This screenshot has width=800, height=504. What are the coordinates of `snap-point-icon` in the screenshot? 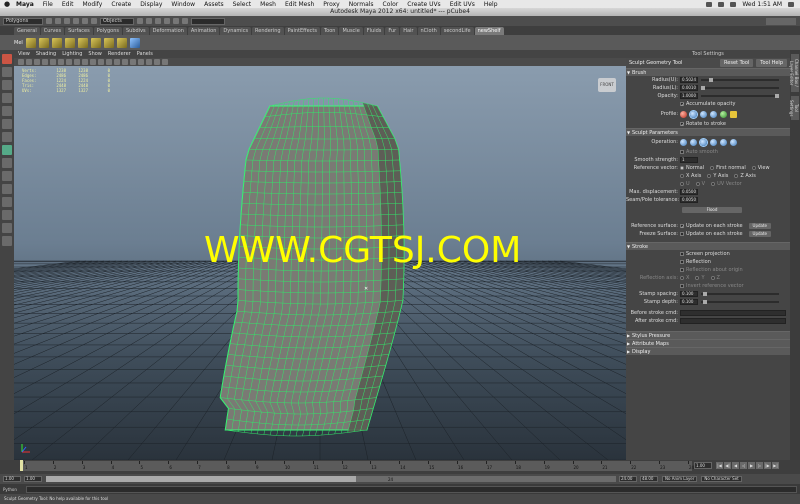 It's located at (158, 21).